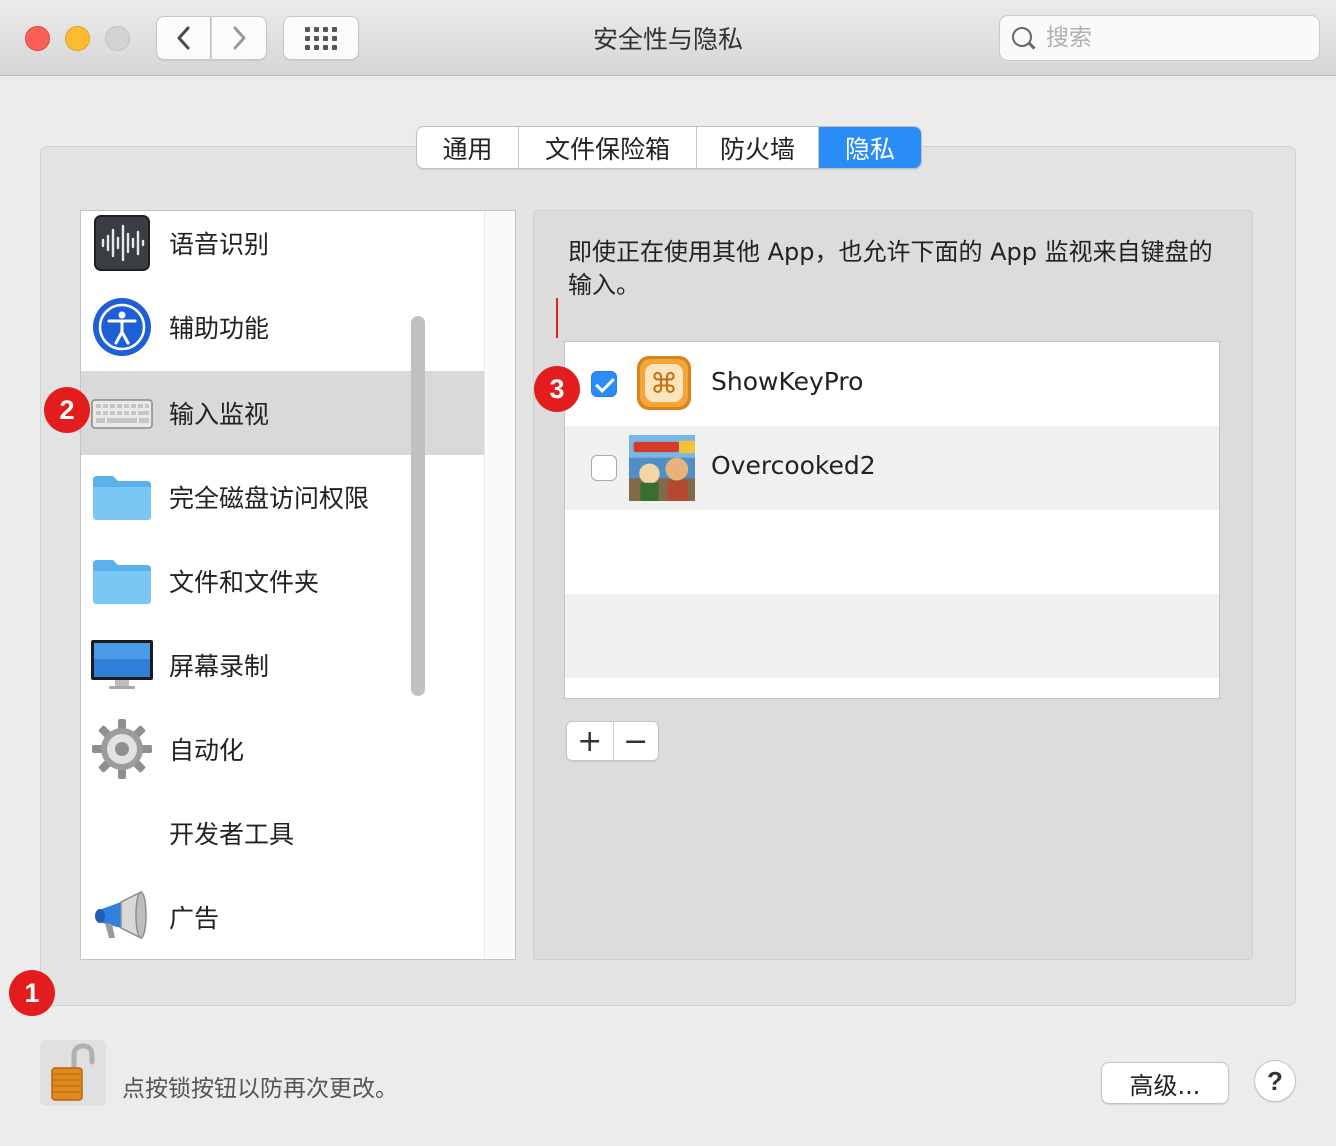 The height and width of the screenshot is (1146, 1336). I want to click on chevron-left-icon, so click(183, 38).